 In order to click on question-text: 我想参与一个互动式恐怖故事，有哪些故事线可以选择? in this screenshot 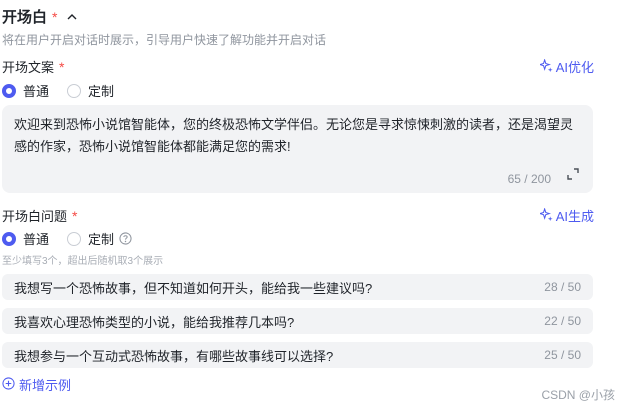, I will do `click(173, 355)`.